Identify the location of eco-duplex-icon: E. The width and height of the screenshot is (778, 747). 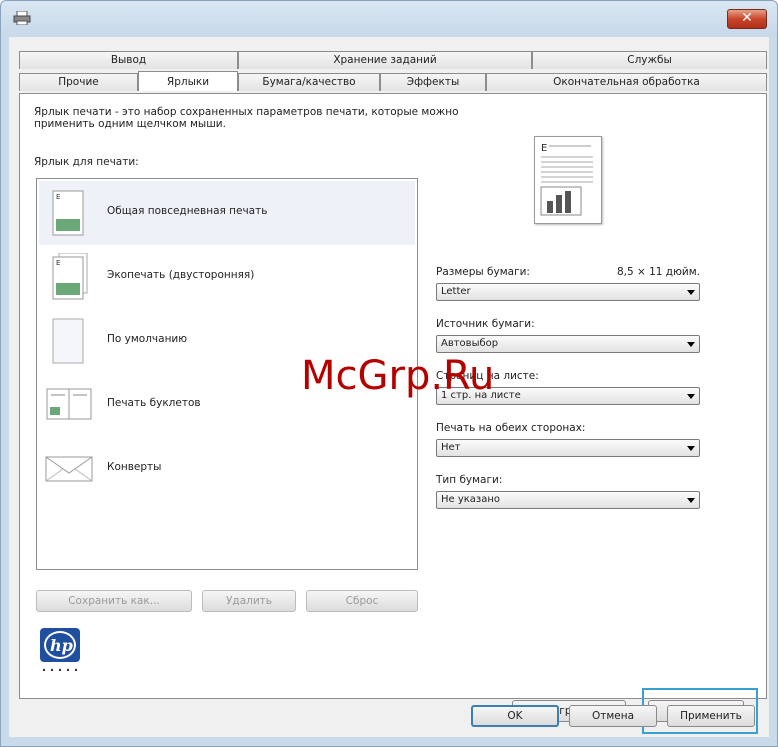
(70, 276).